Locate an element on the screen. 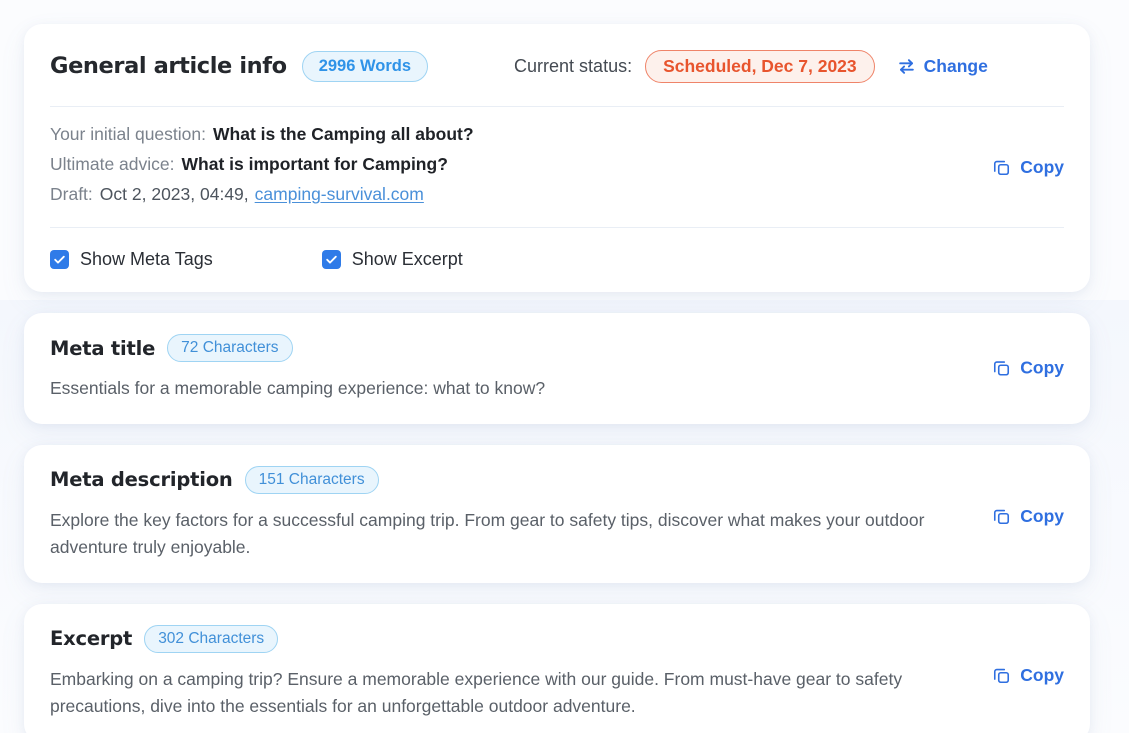 This screenshot has width=1129, height=733. initial-question-label: Your initial question: is located at coordinates (128, 134).